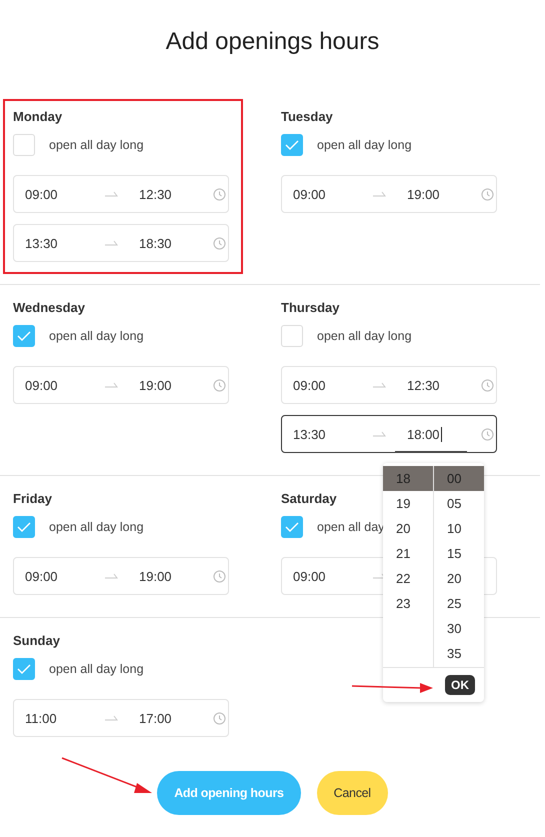  Describe the element at coordinates (155, 718) in the screenshot. I see `end-time: 17:00` at that location.